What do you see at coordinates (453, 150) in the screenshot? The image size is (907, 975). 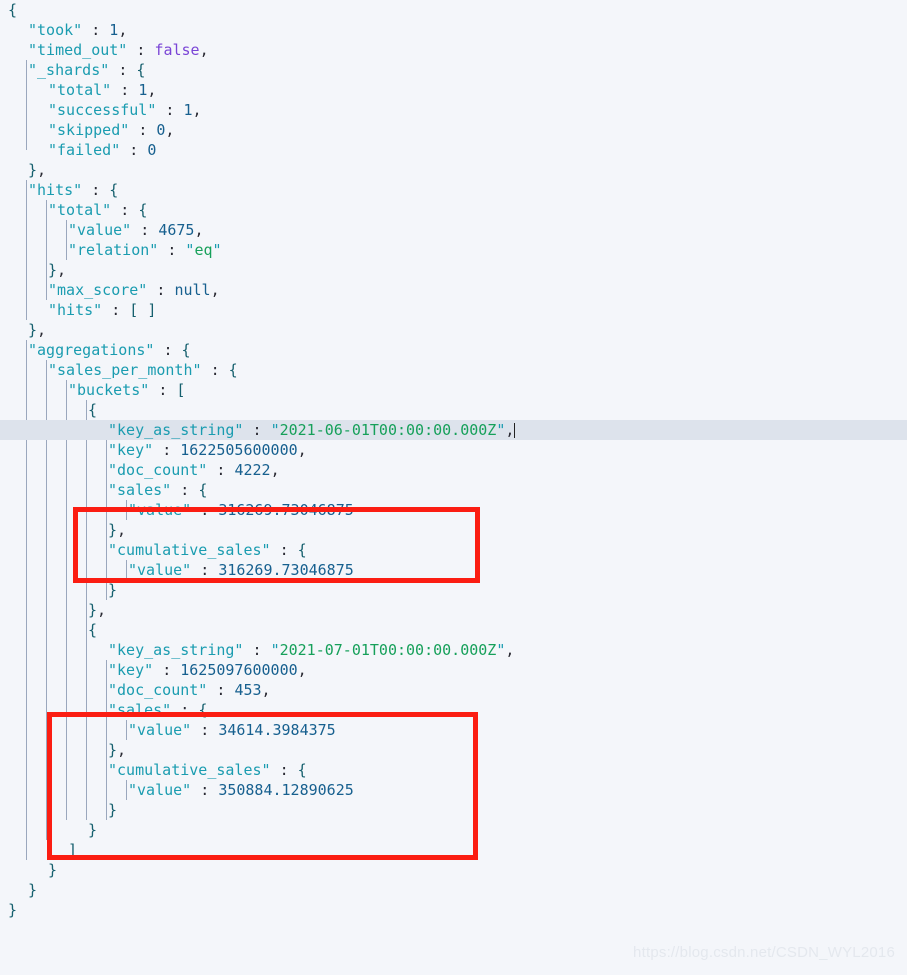 I see `code-line: "failed" : 0` at bounding box center [453, 150].